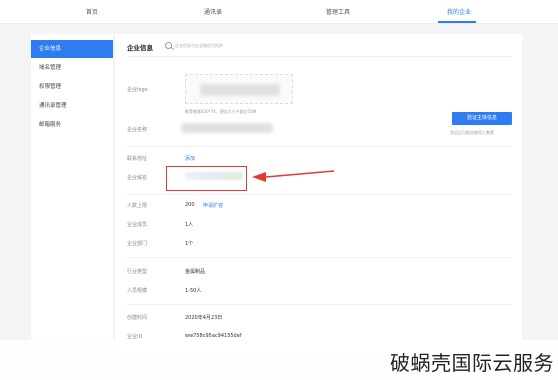  Describe the element at coordinates (193, 291) in the screenshot. I see `scale-value: 1-50人` at that location.